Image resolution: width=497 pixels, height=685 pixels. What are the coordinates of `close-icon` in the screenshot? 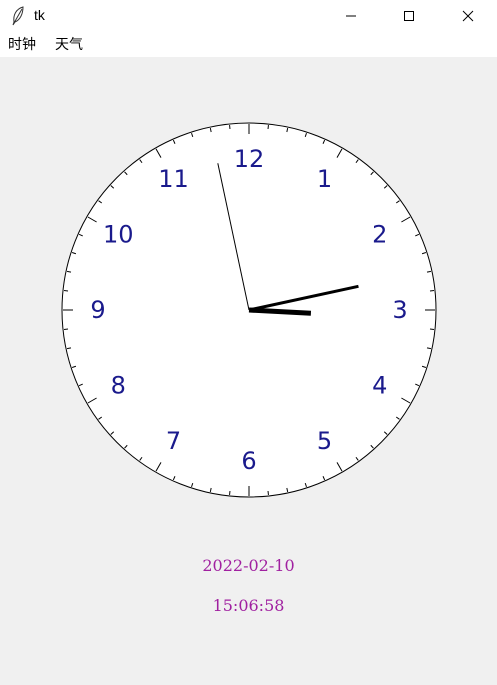 It's located at (468, 16).